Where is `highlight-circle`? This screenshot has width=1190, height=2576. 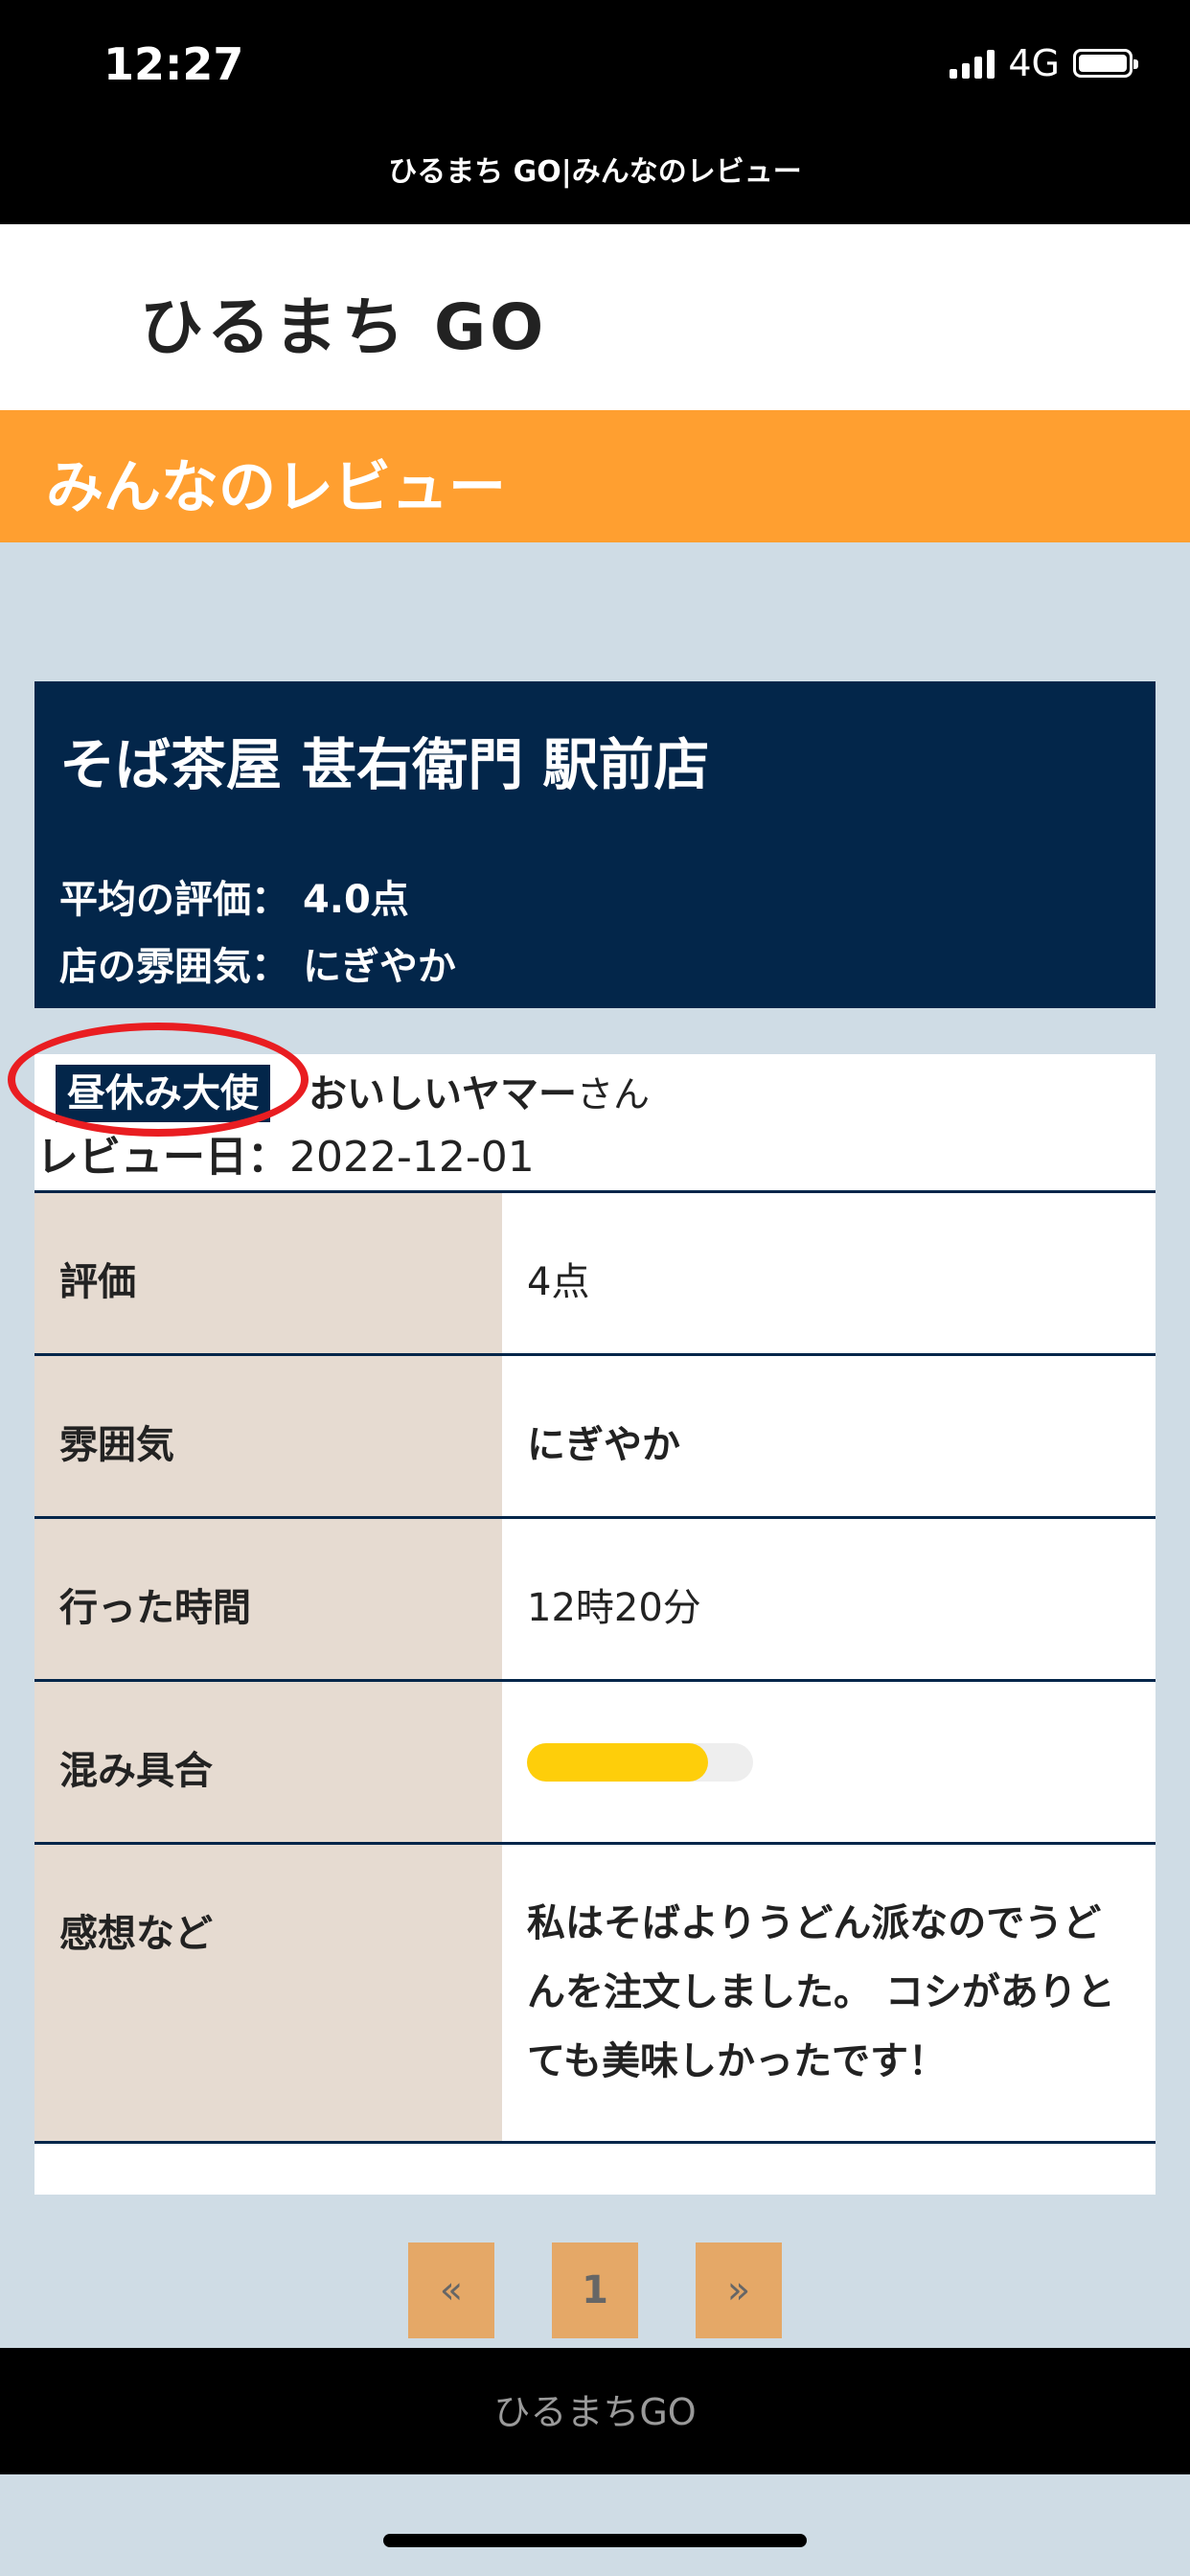 highlight-circle is located at coordinates (159, 1080).